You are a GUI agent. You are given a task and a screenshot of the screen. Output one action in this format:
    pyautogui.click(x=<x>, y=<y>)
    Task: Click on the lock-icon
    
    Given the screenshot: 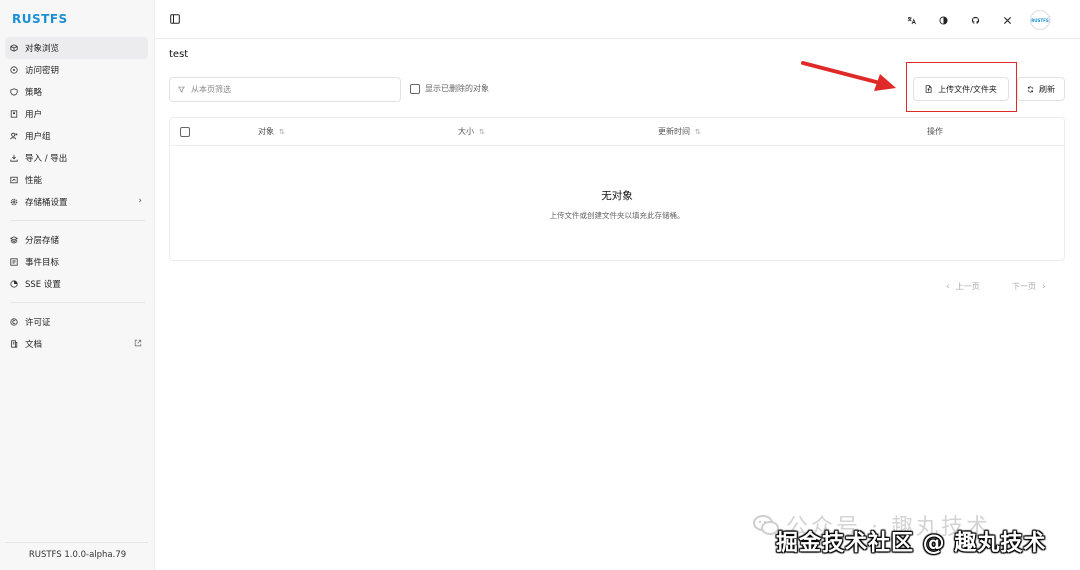 What is the action you would take?
    pyautogui.click(x=14, y=284)
    